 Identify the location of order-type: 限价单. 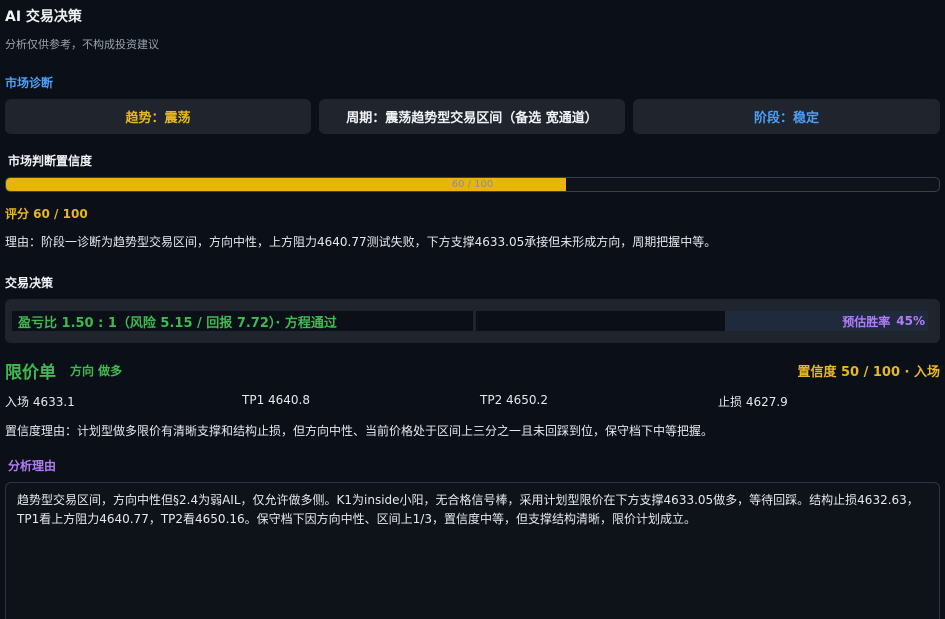
(30, 373).